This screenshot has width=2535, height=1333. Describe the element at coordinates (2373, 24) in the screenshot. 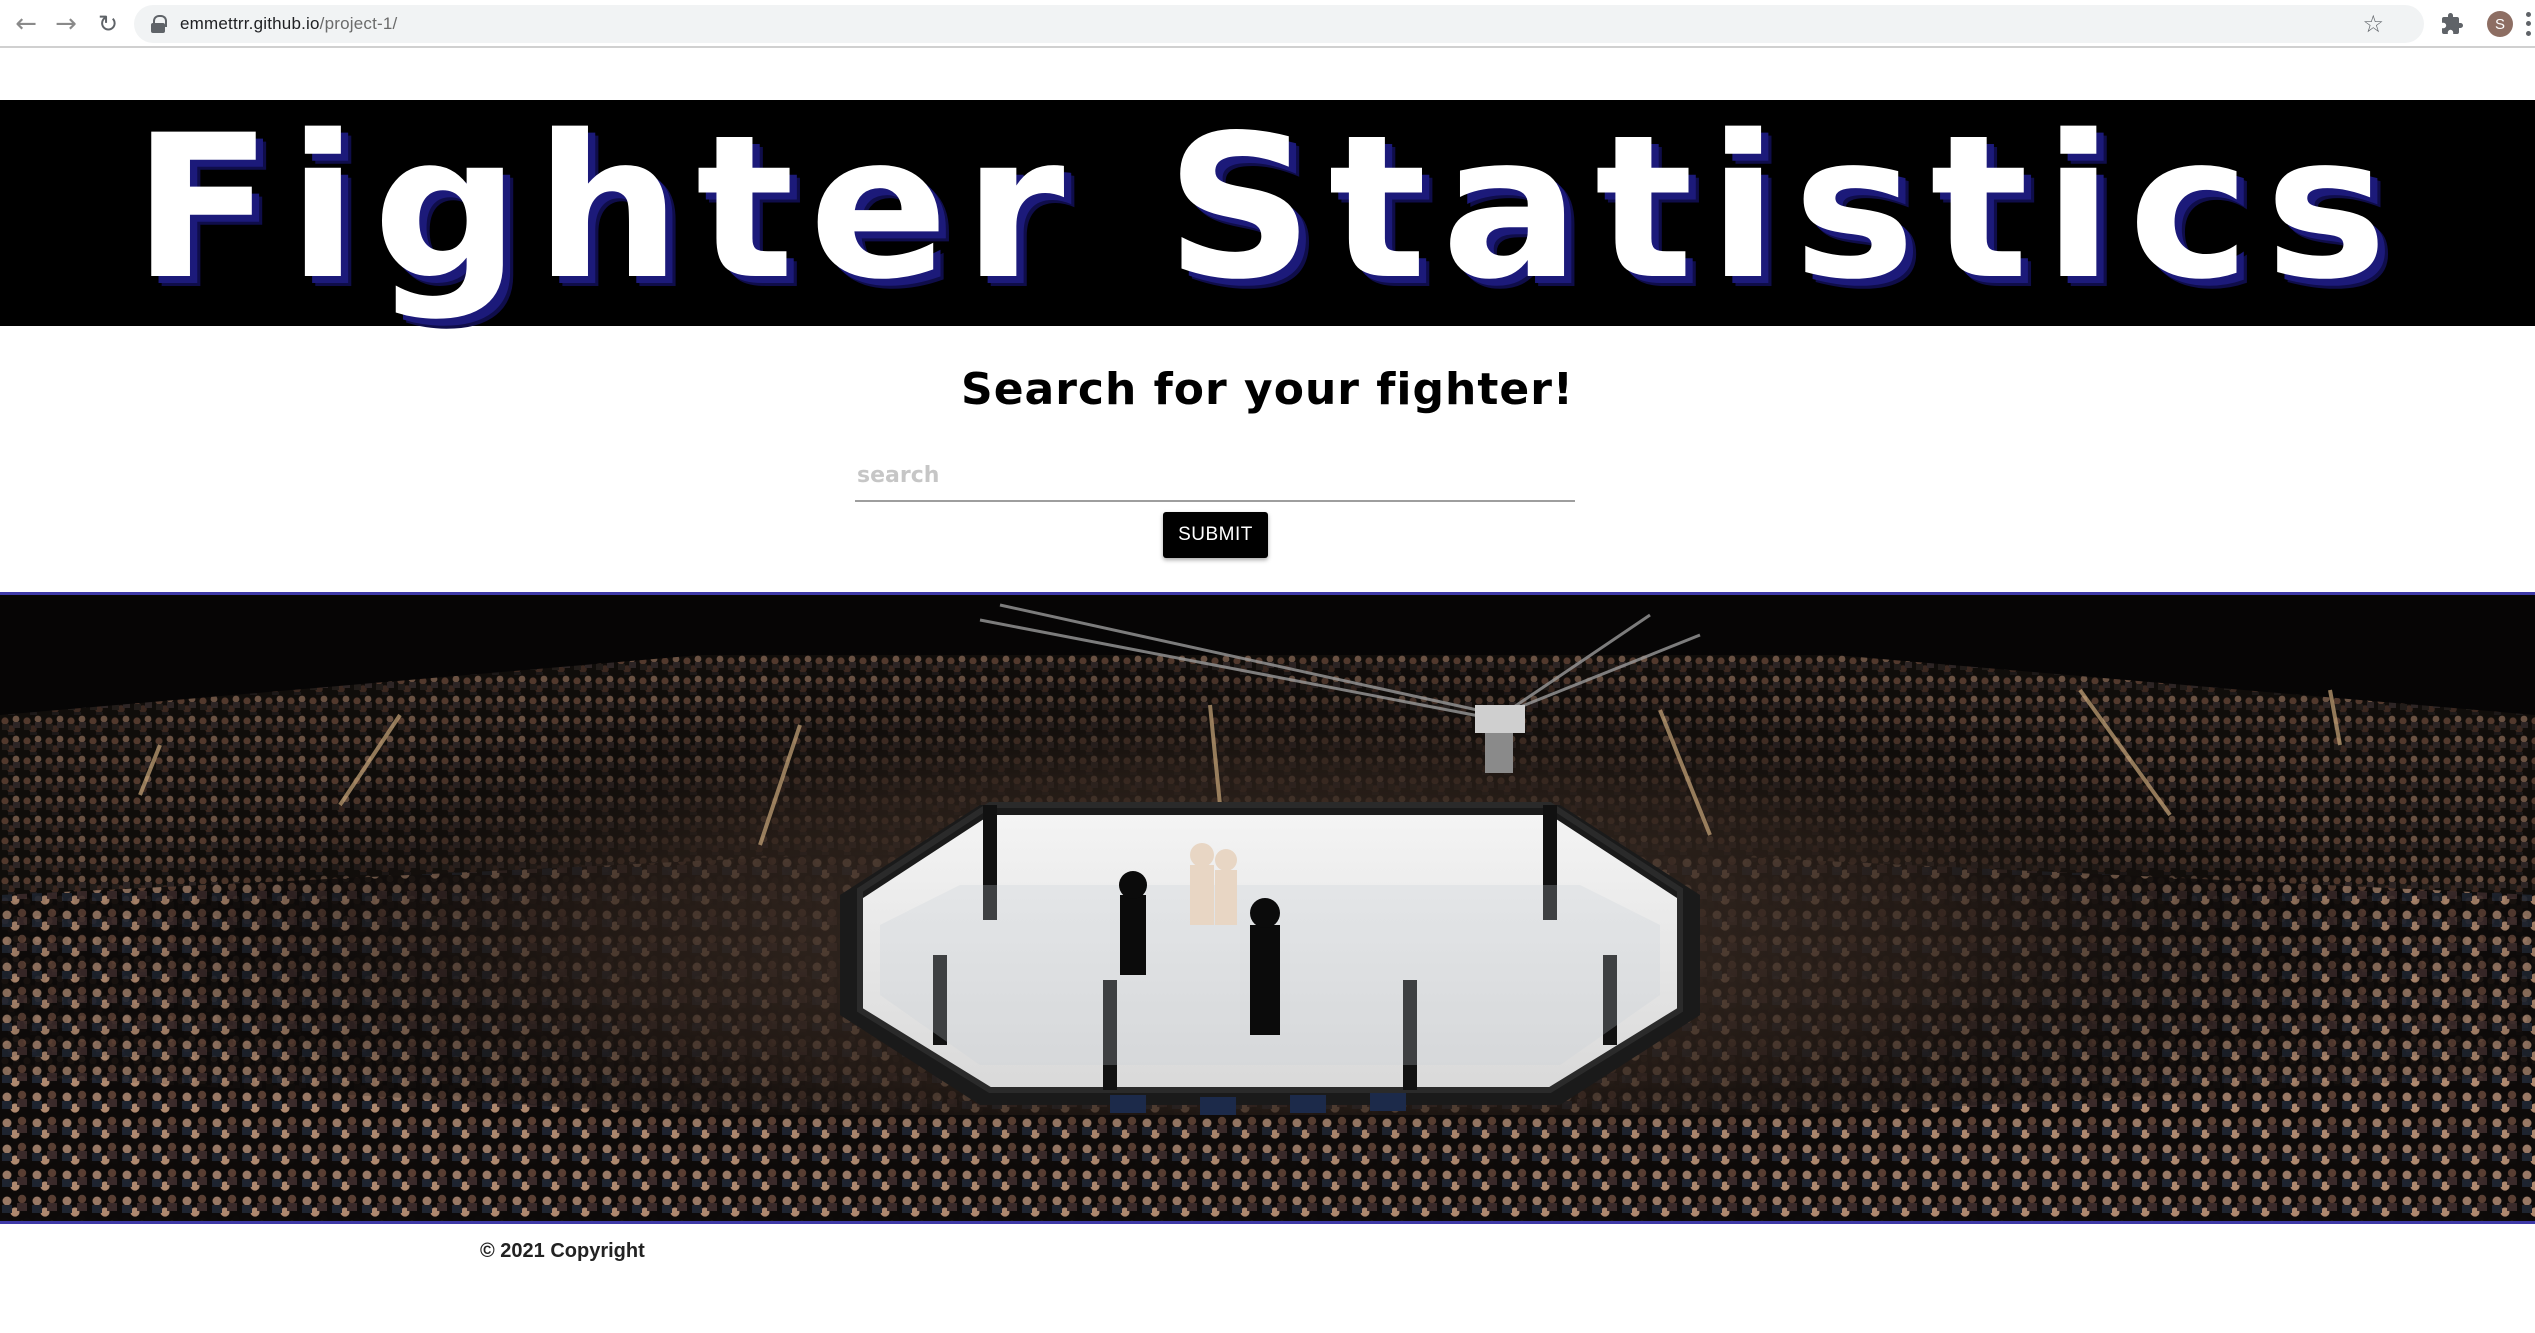

I see `star-icon: ☆` at that location.